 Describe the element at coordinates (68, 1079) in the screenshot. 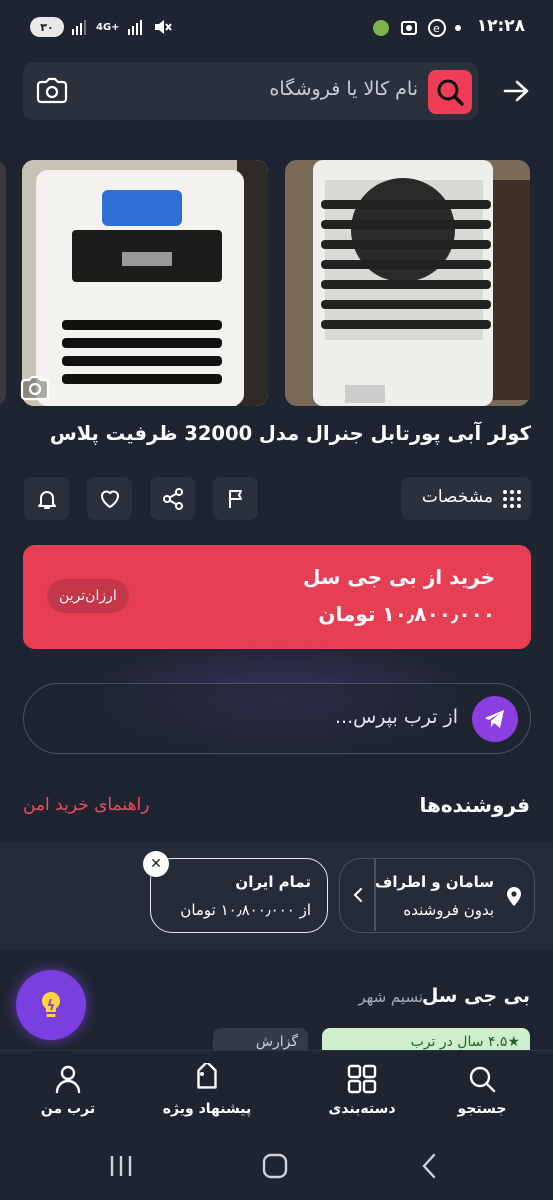

I see `user-icon` at that location.